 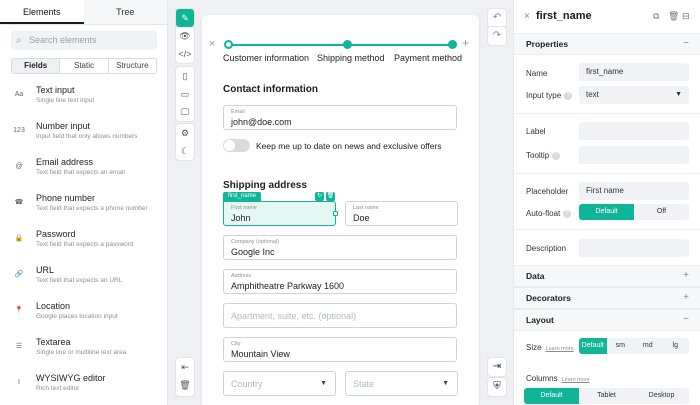 I want to click on country-placeholder: Country, so click(x=247, y=384).